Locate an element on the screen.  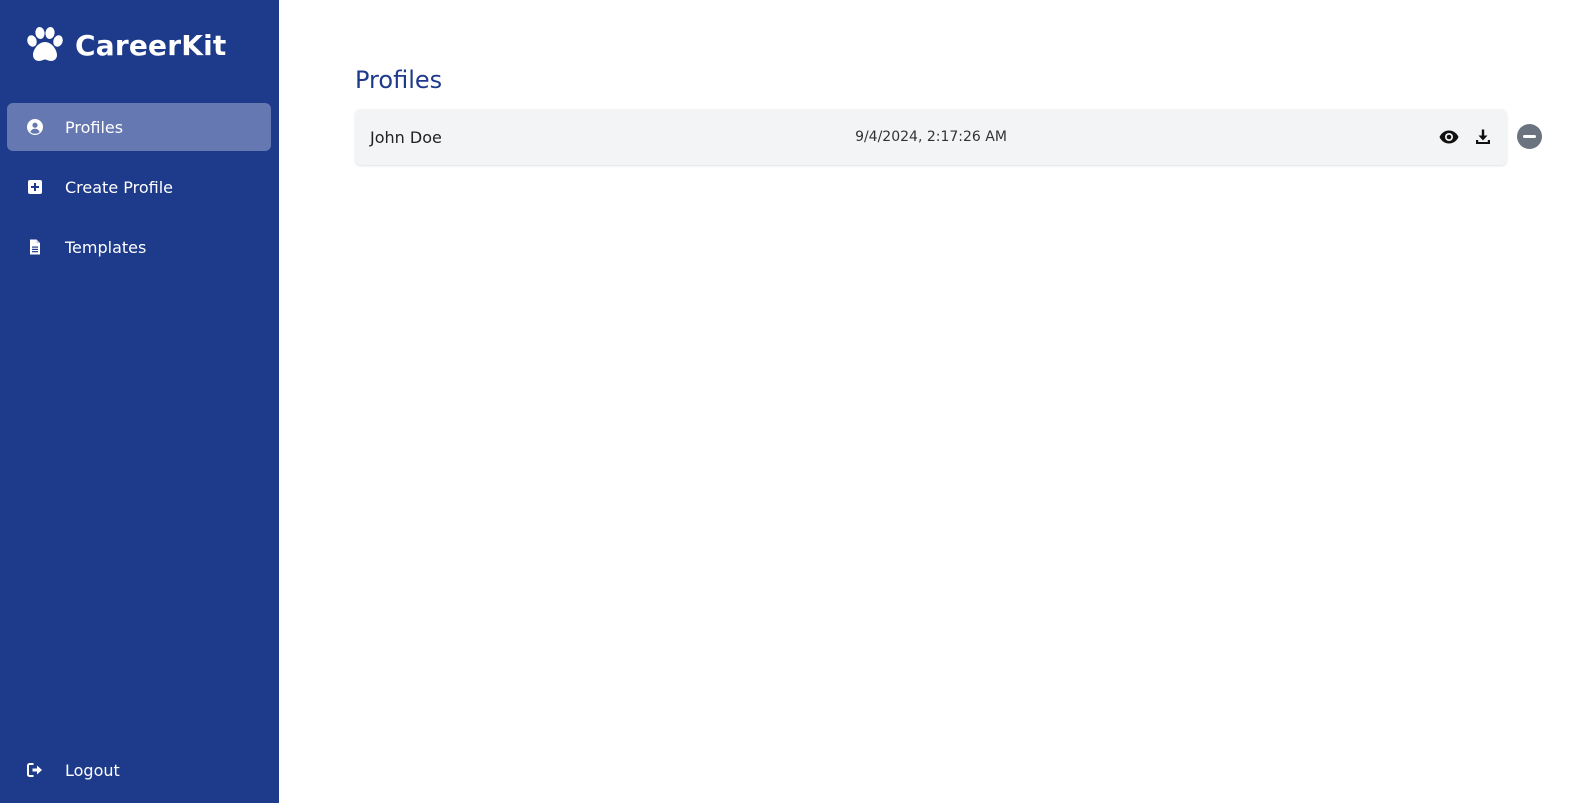
sign-out-icon is located at coordinates (35, 770).